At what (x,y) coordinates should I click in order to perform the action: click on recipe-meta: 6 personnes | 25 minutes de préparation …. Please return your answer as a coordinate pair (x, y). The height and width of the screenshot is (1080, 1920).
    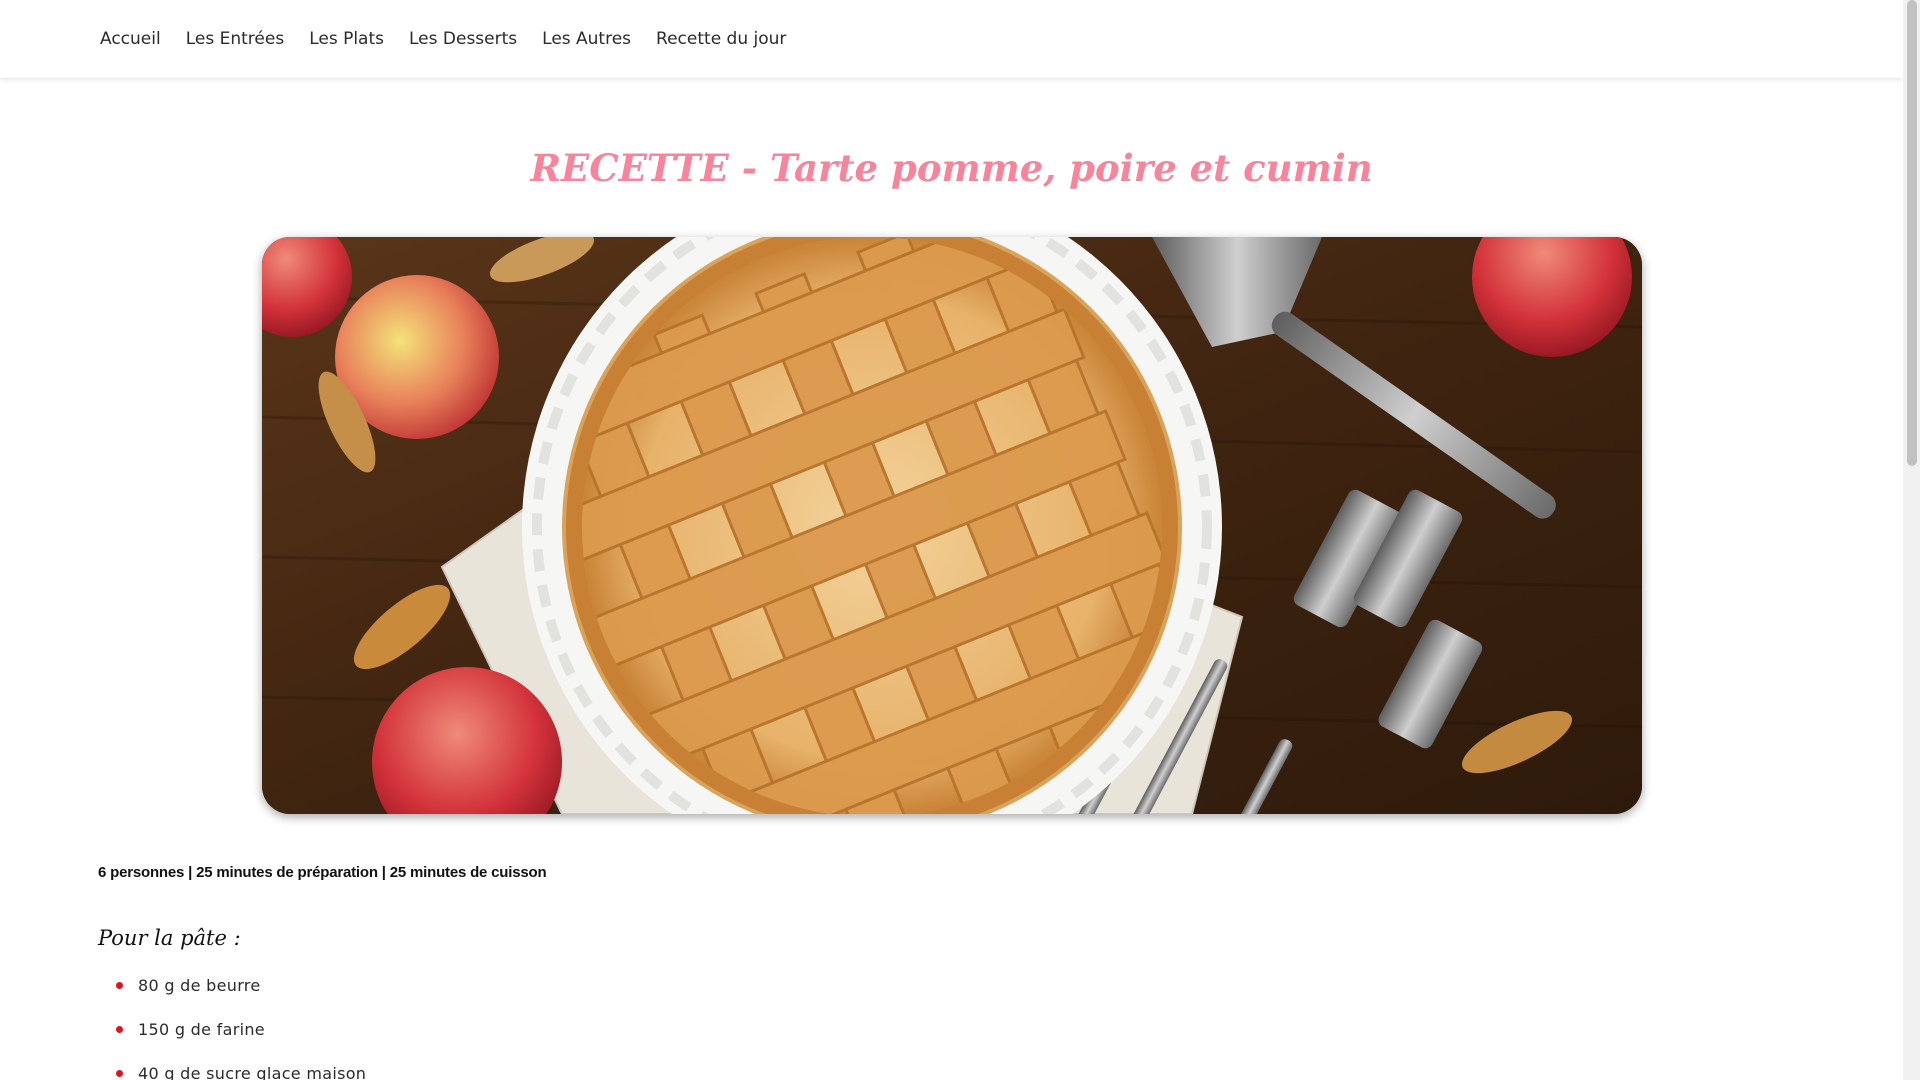
    Looking at the image, I should click on (322, 872).